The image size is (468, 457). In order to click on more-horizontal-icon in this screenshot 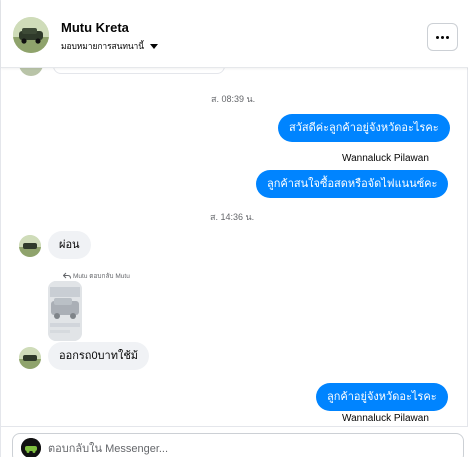, I will do `click(437, 37)`.